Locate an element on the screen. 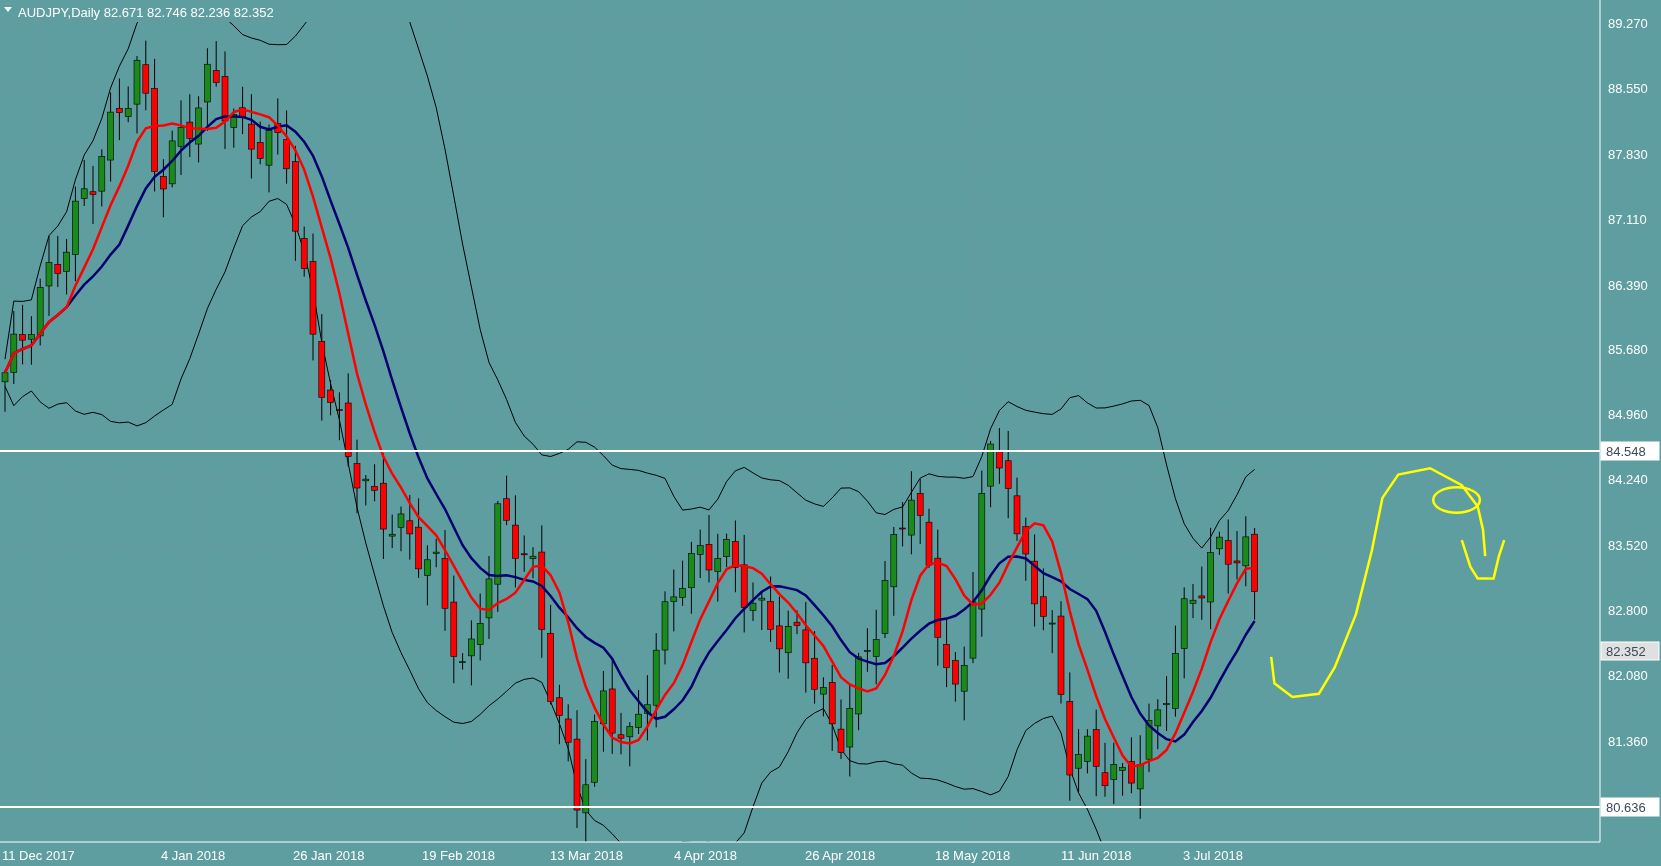 The height and width of the screenshot is (866, 1661). price-axis-label: 89.270 is located at coordinates (1628, 23).